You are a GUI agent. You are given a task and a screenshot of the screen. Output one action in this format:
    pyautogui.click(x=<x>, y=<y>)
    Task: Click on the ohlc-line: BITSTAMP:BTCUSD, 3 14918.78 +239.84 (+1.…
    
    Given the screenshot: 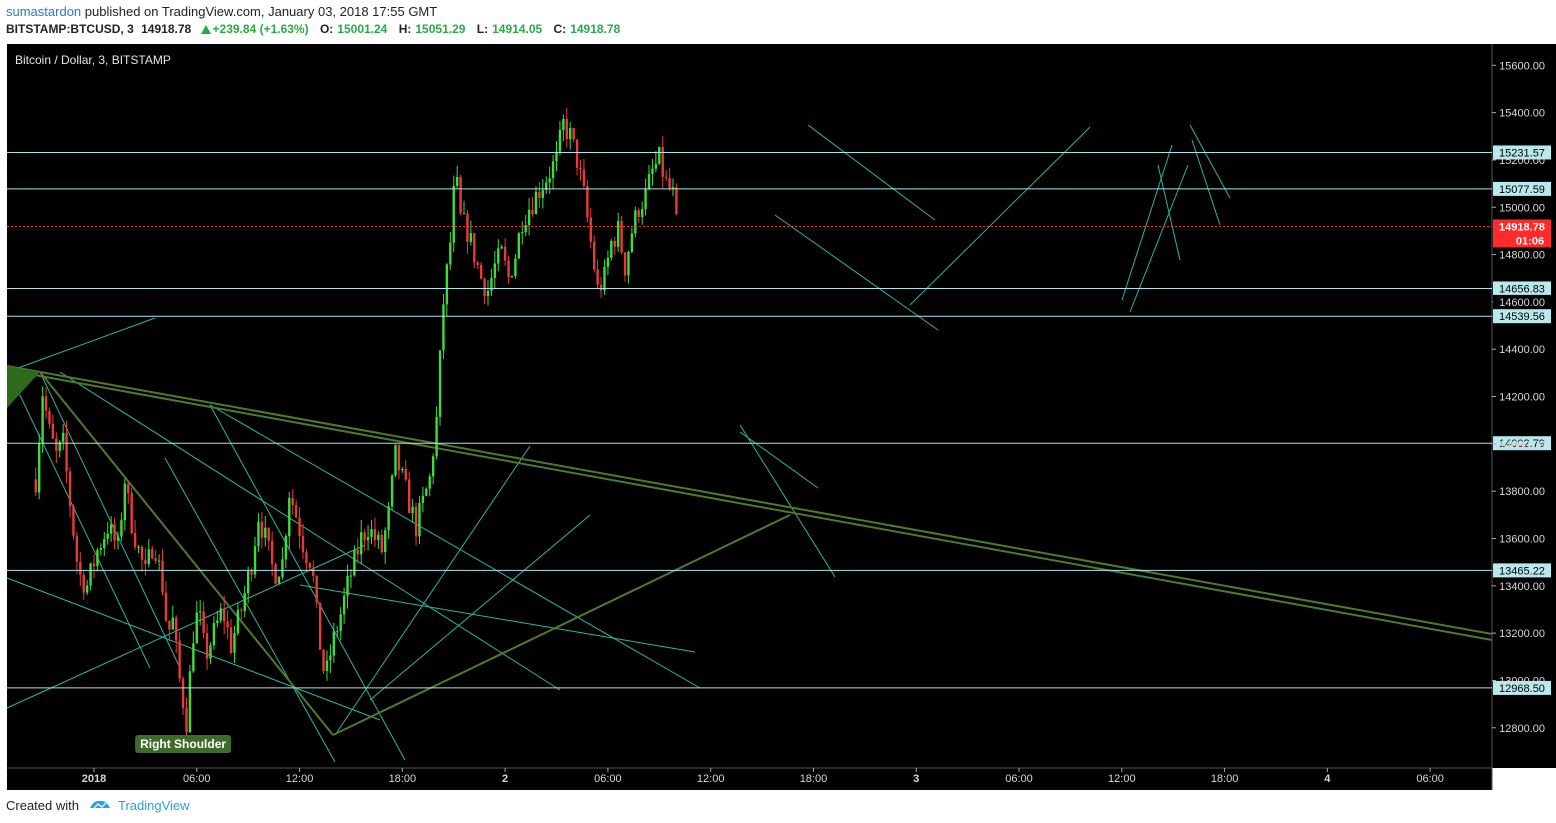 What is the action you would take?
    pyautogui.click(x=317, y=29)
    